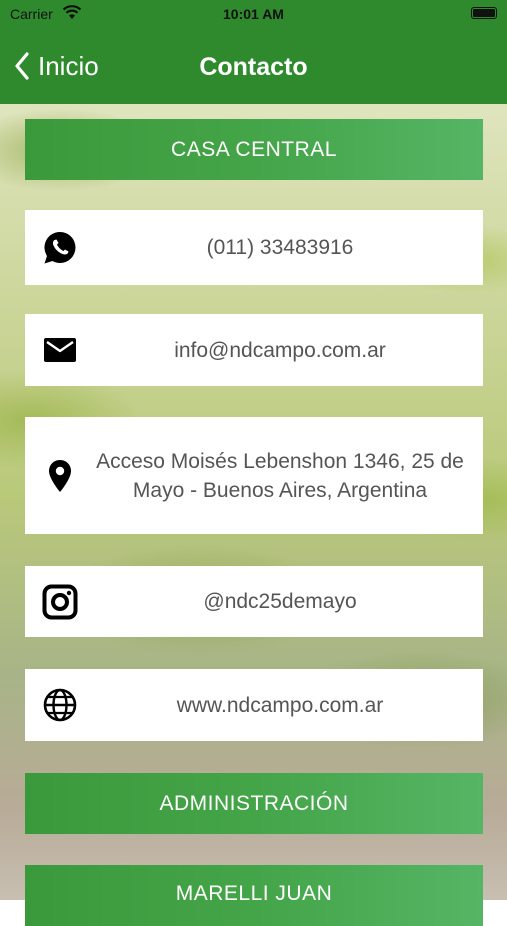  I want to click on navigation-bar: Inicio Contacto, so click(253, 66).